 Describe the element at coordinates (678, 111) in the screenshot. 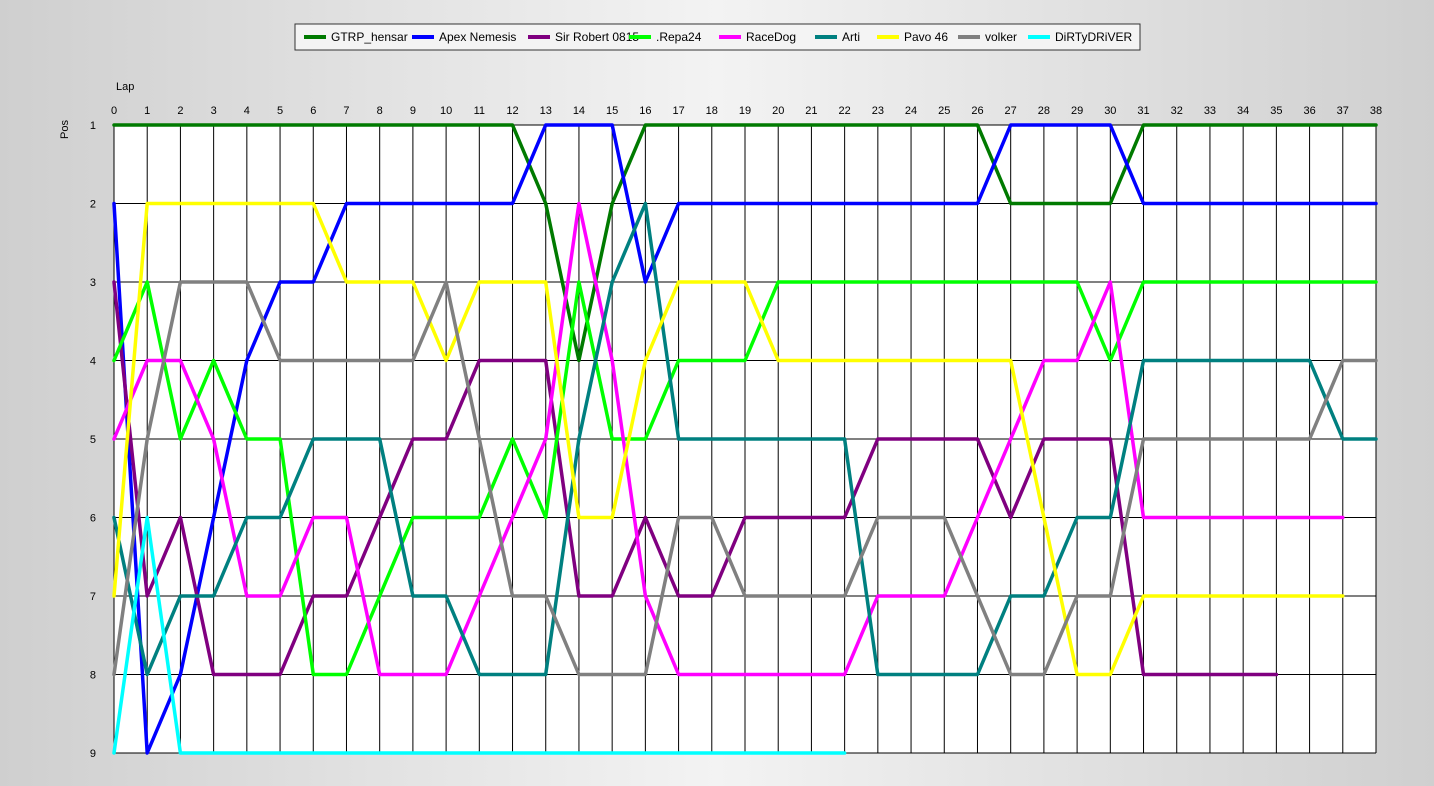

I see `x-tick-label: 17` at that location.